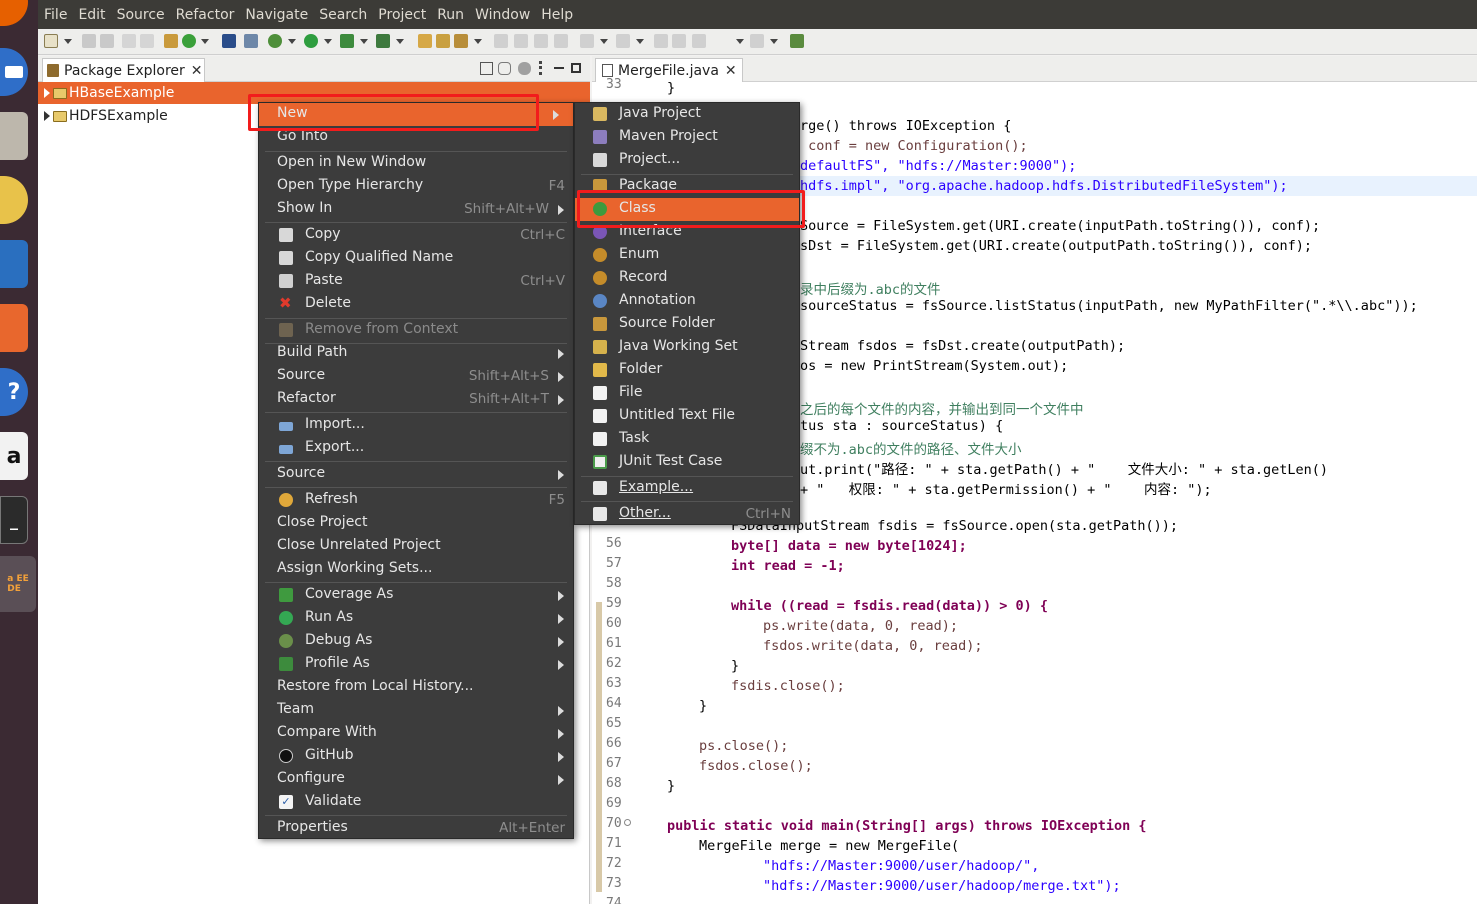 This screenshot has height=904, width=1477. Describe the element at coordinates (416, 235) in the screenshot. I see `menu-item-copy: Copy Ctrl+C` at that location.